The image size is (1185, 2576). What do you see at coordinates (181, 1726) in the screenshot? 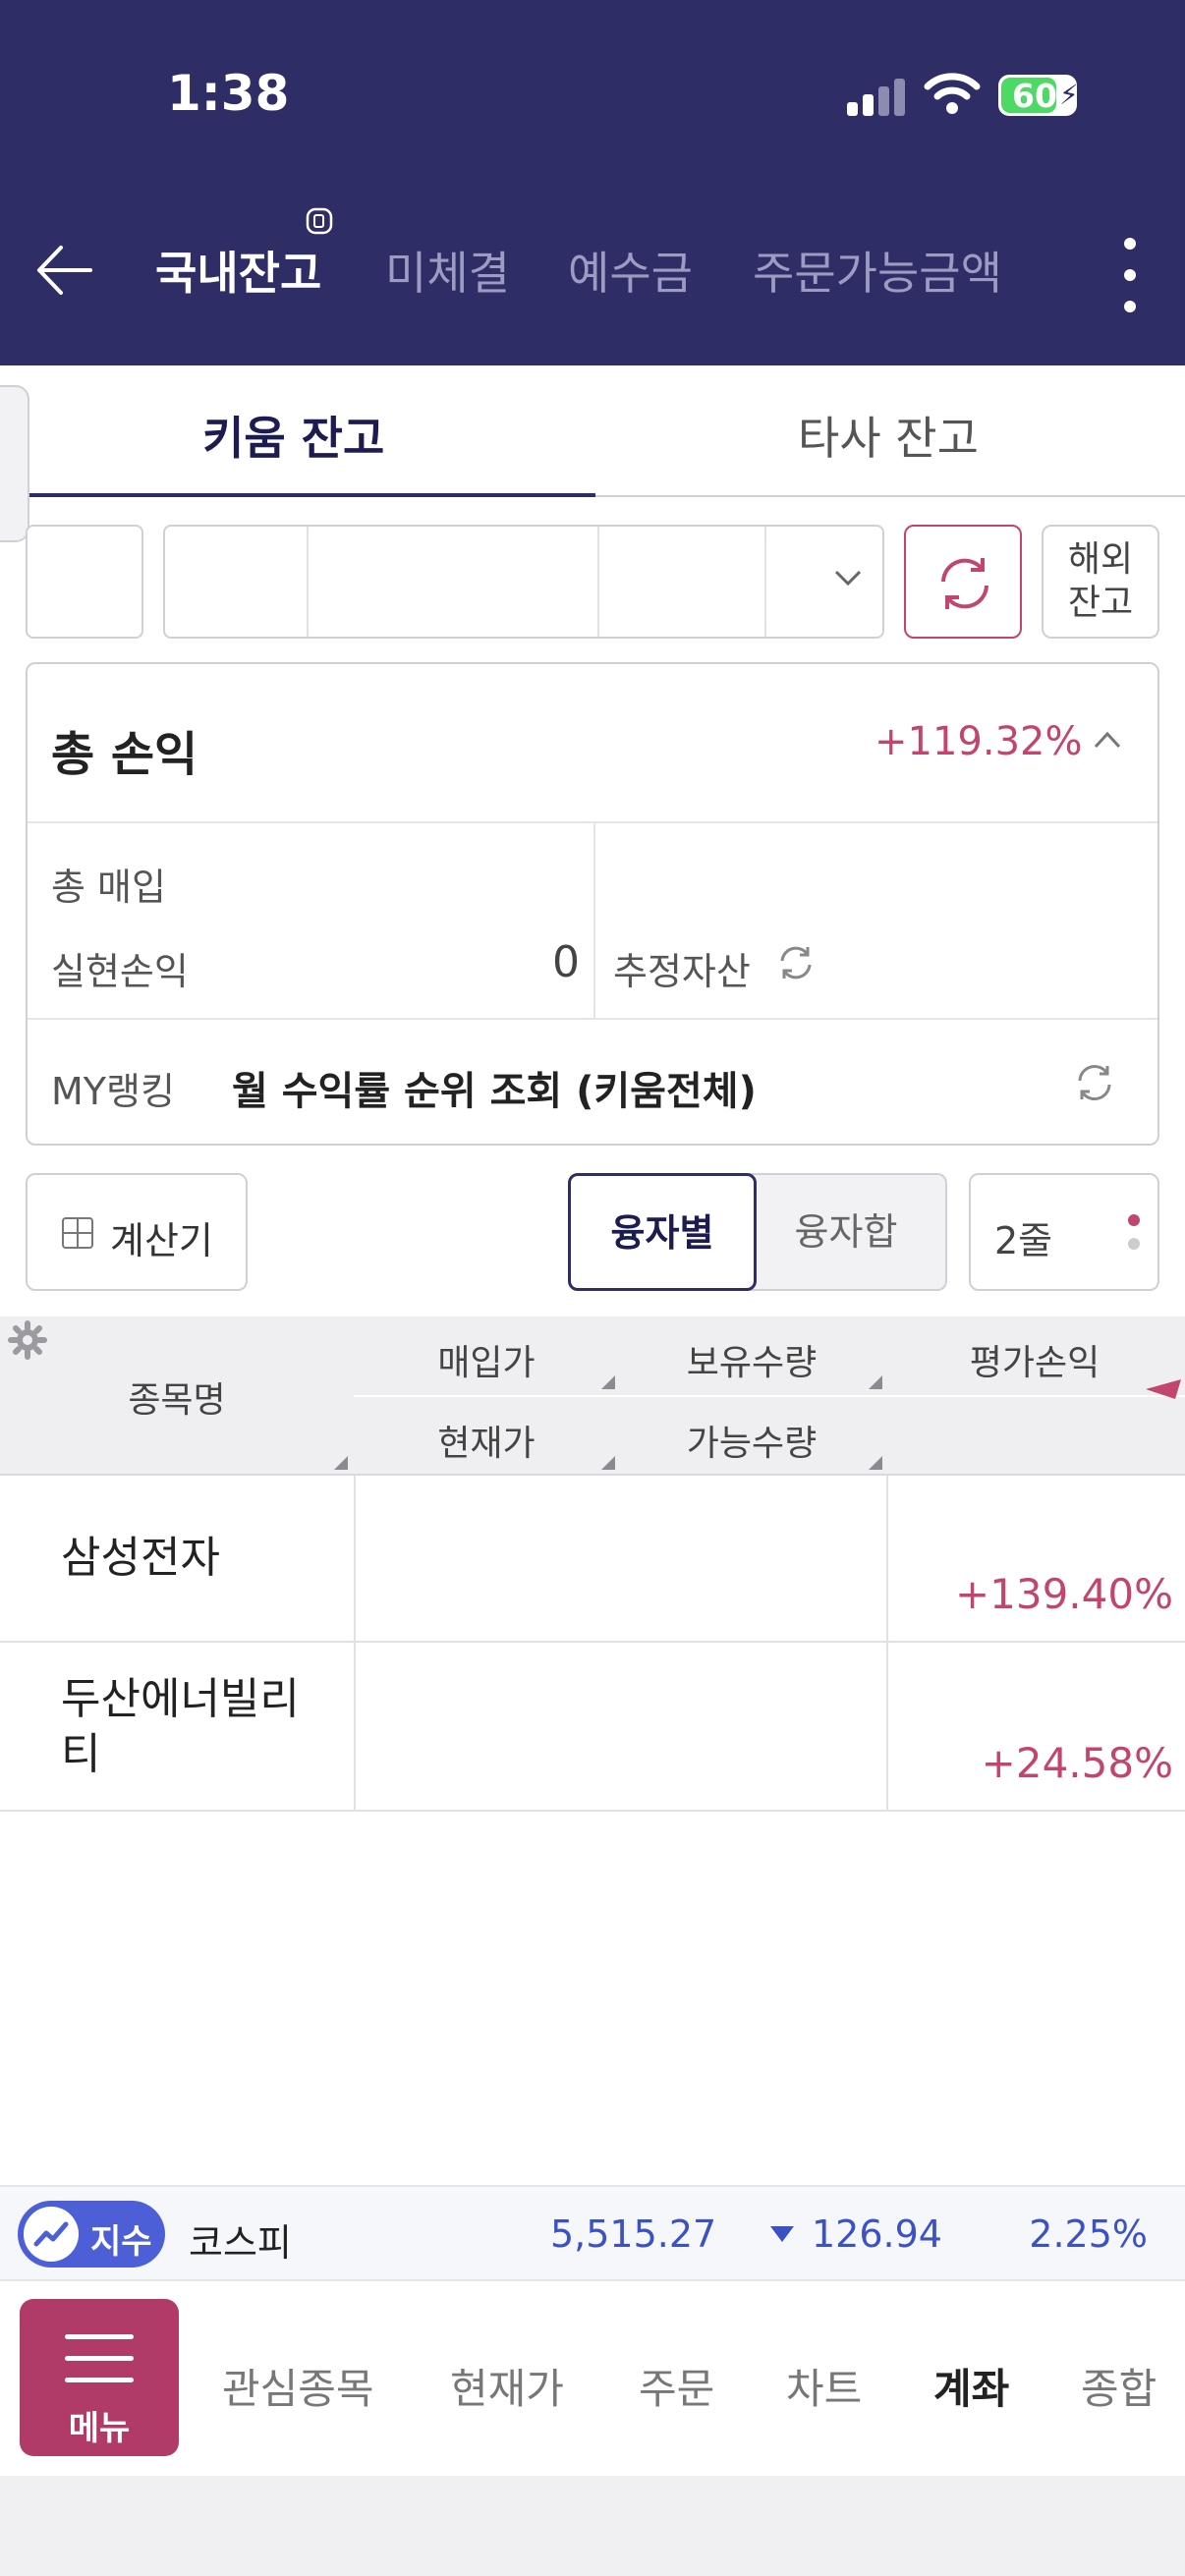
I see `stock-name: 두산에너빌리티` at bounding box center [181, 1726].